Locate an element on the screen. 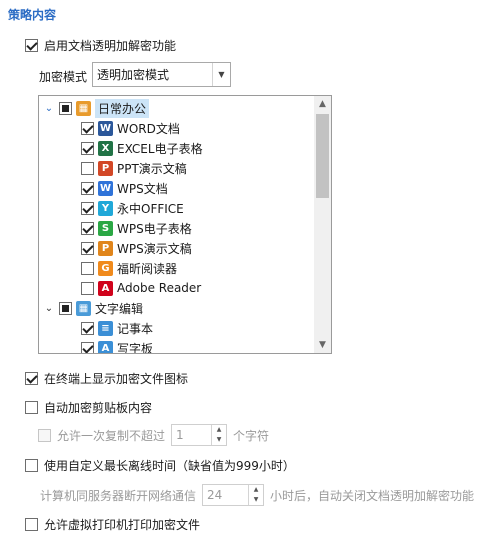 This screenshot has height=544, width=495. foxit-icon: G is located at coordinates (105, 268).